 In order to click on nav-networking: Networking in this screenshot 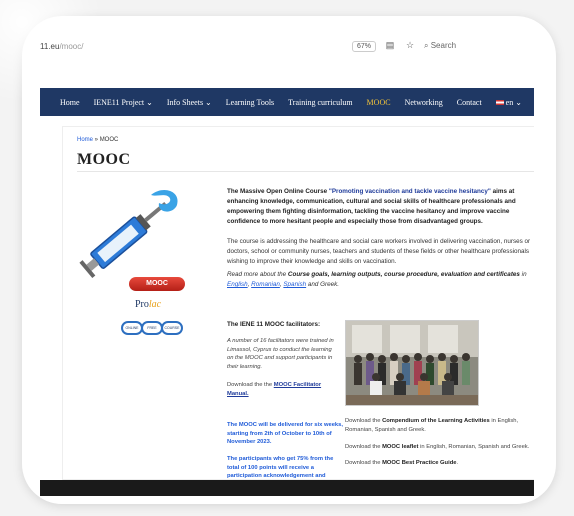, I will do `click(424, 102)`.